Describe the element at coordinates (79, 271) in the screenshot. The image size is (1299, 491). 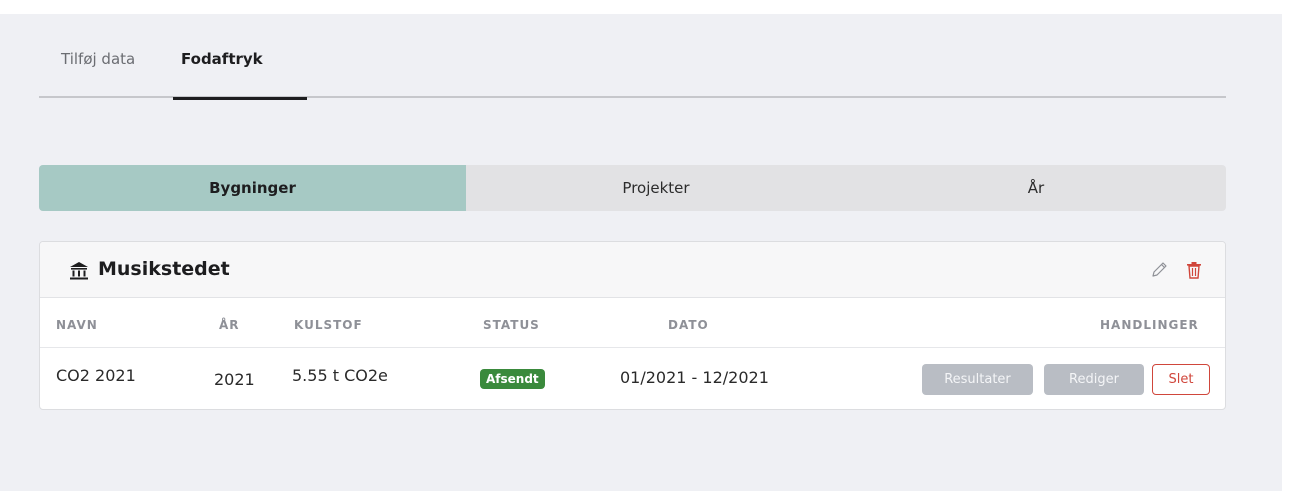
I see `bank-icon` at that location.